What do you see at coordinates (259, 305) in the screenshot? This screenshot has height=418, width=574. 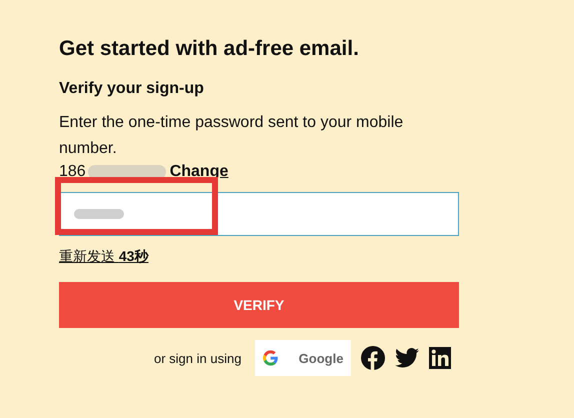 I see `verify-button: VERIFY` at bounding box center [259, 305].